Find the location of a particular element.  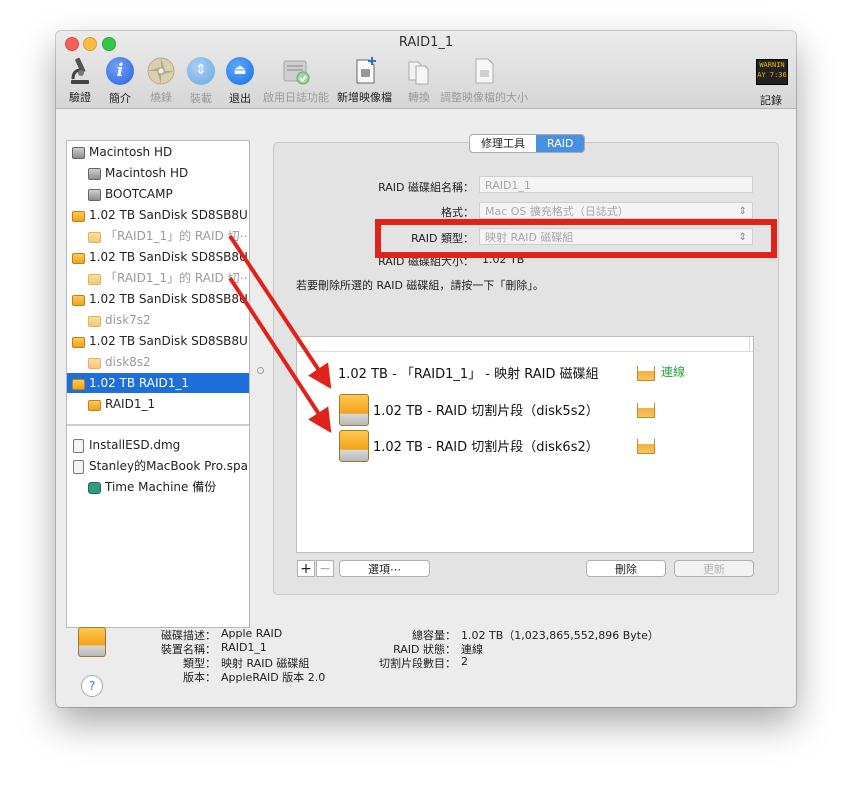

toolbar-new-image-button: 新增映像檔 is located at coordinates (364, 80).